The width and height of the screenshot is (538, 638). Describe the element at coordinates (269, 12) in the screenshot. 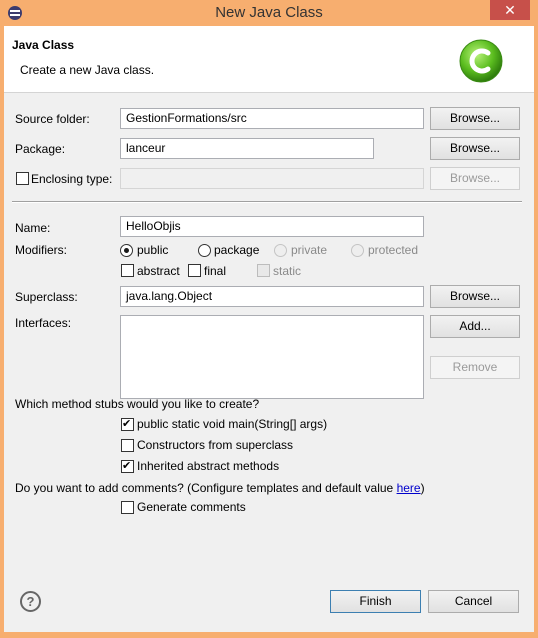

I see `window-title: New Java Class` at that location.